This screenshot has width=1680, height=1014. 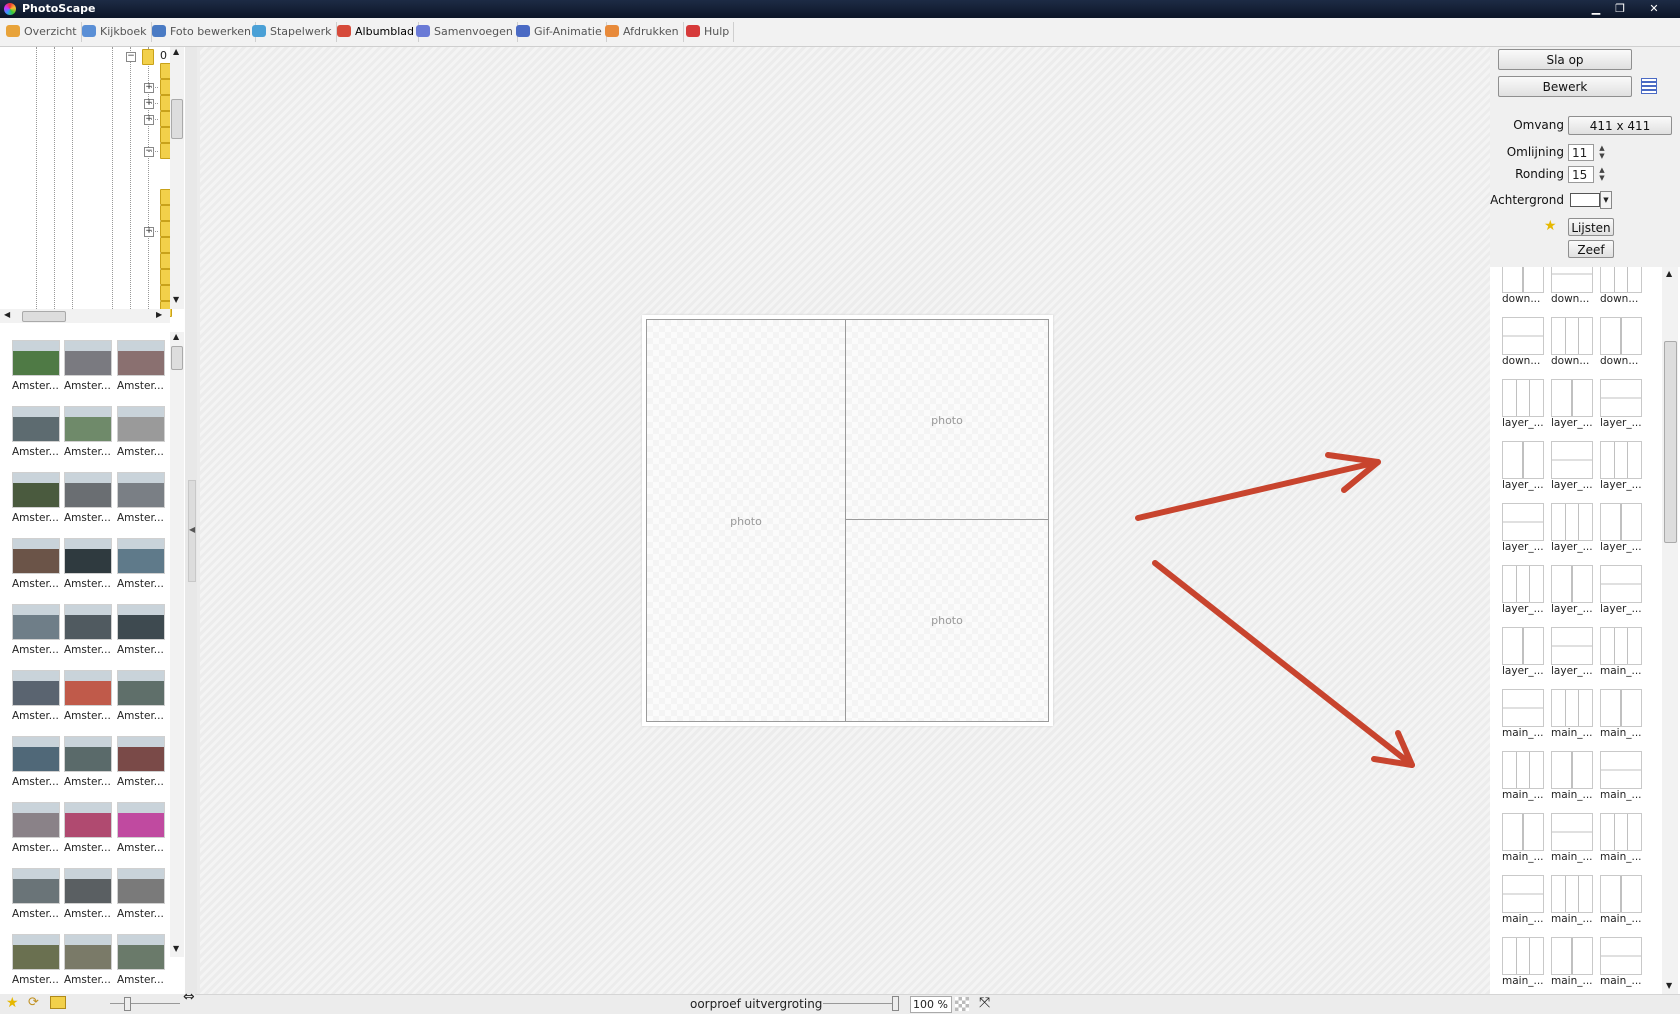 What do you see at coordinates (85, 316) in the screenshot?
I see `tree-horizontal-scrollbar: ◀ ▶` at bounding box center [85, 316].